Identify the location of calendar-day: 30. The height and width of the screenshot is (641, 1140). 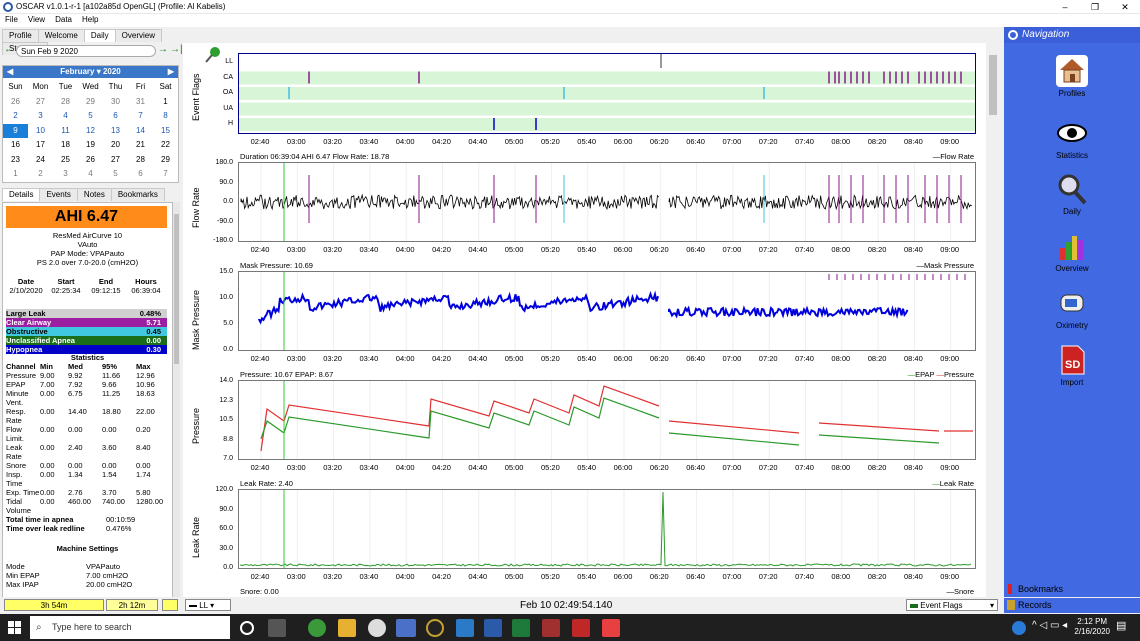
(115, 102).